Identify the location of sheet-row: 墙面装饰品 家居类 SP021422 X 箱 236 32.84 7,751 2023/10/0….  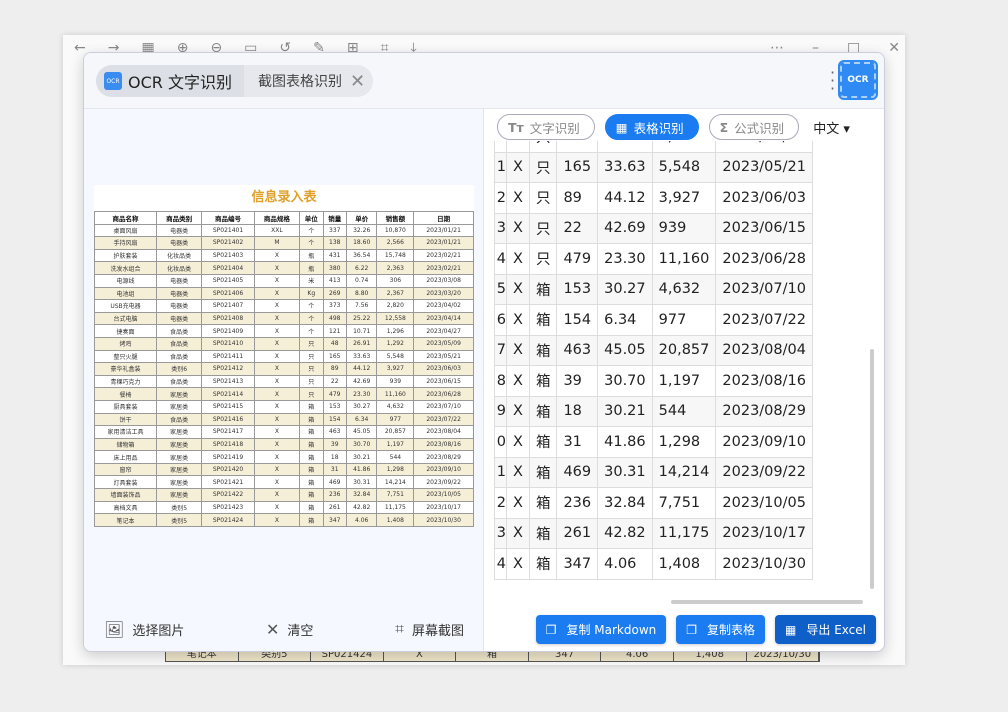
(283, 495).